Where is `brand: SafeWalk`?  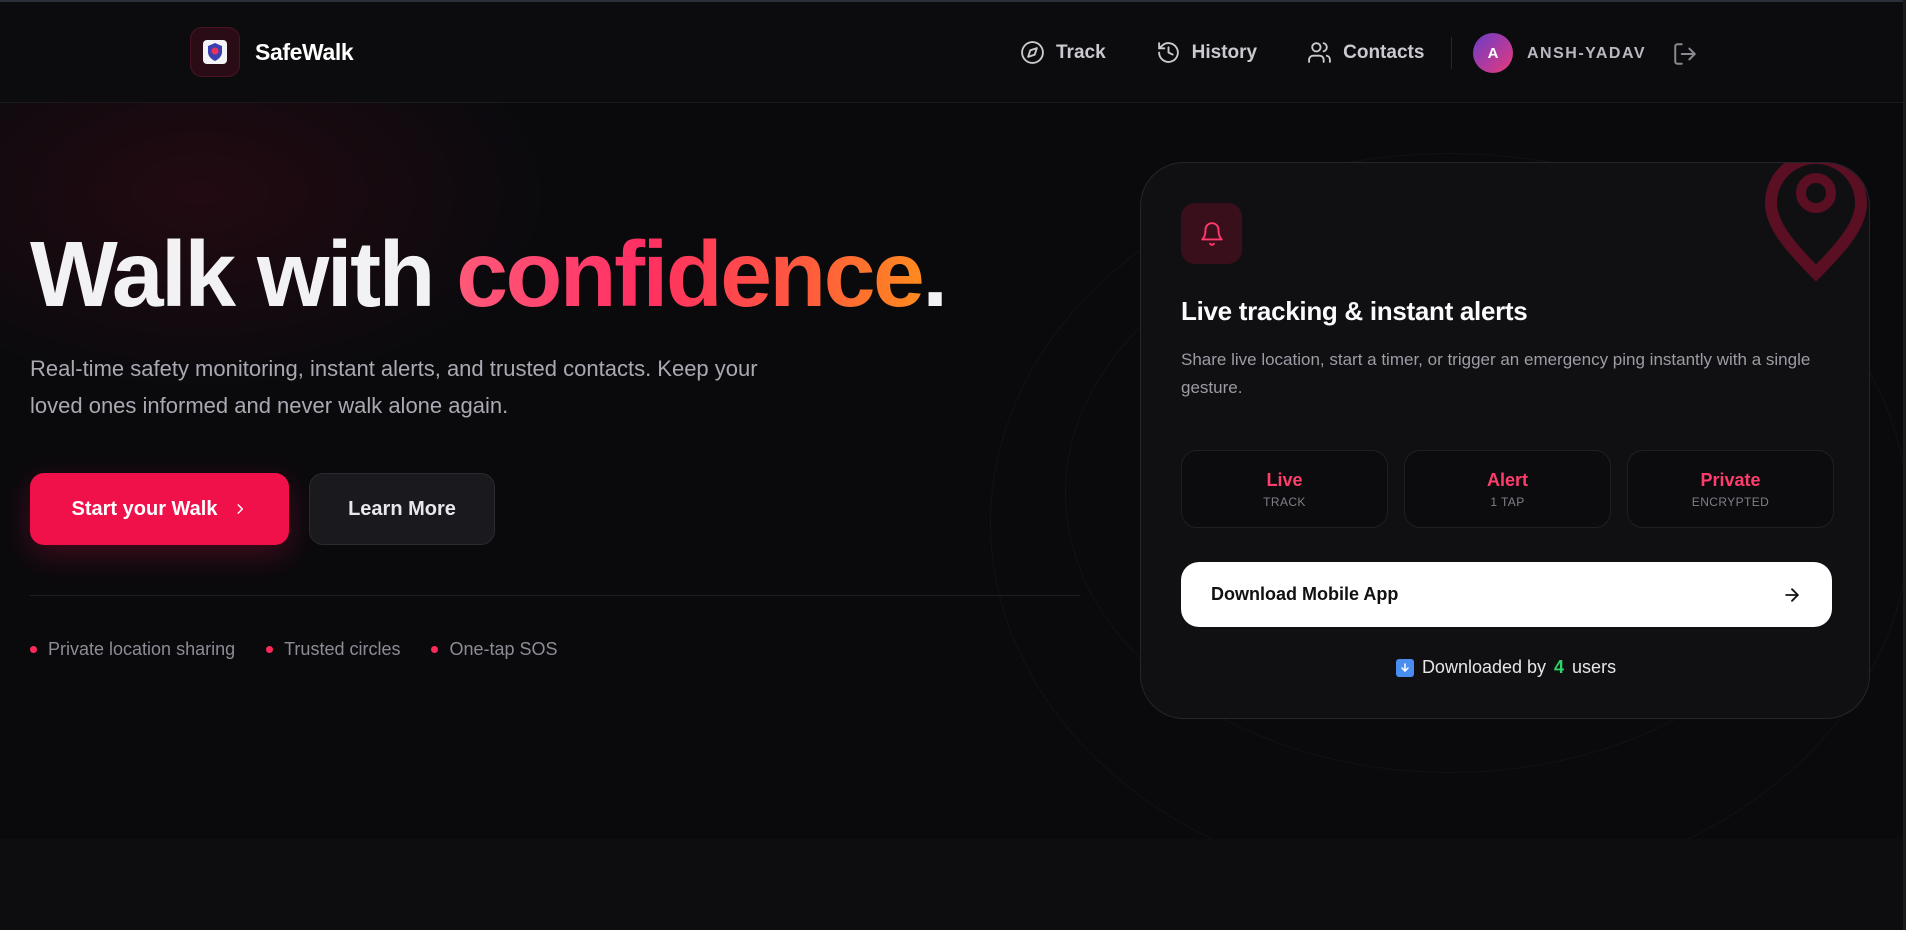
brand: SafeWalk is located at coordinates (272, 52).